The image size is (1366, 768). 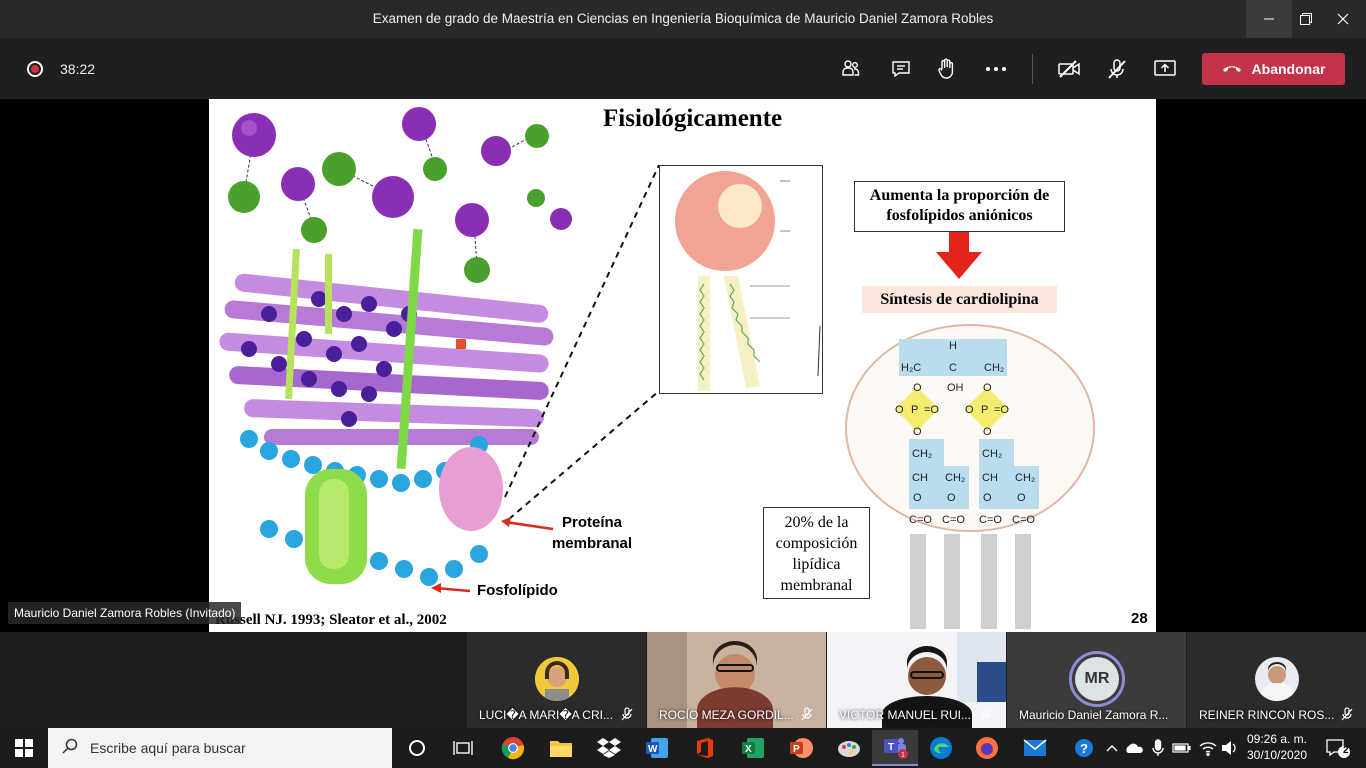 What do you see at coordinates (959, 299) in the screenshot?
I see `callout-cardiolipin-synthesis: Síntesis de cardiolipina` at bounding box center [959, 299].